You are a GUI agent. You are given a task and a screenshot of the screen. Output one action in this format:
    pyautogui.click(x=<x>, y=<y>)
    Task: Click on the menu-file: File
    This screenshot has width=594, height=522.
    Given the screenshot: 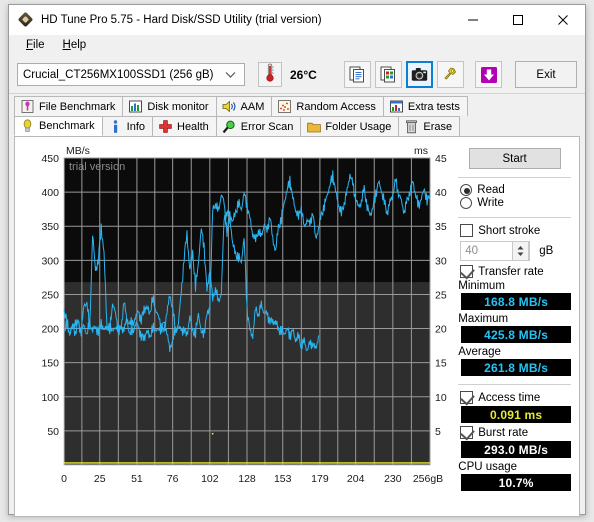 What is the action you would take?
    pyautogui.click(x=35, y=45)
    